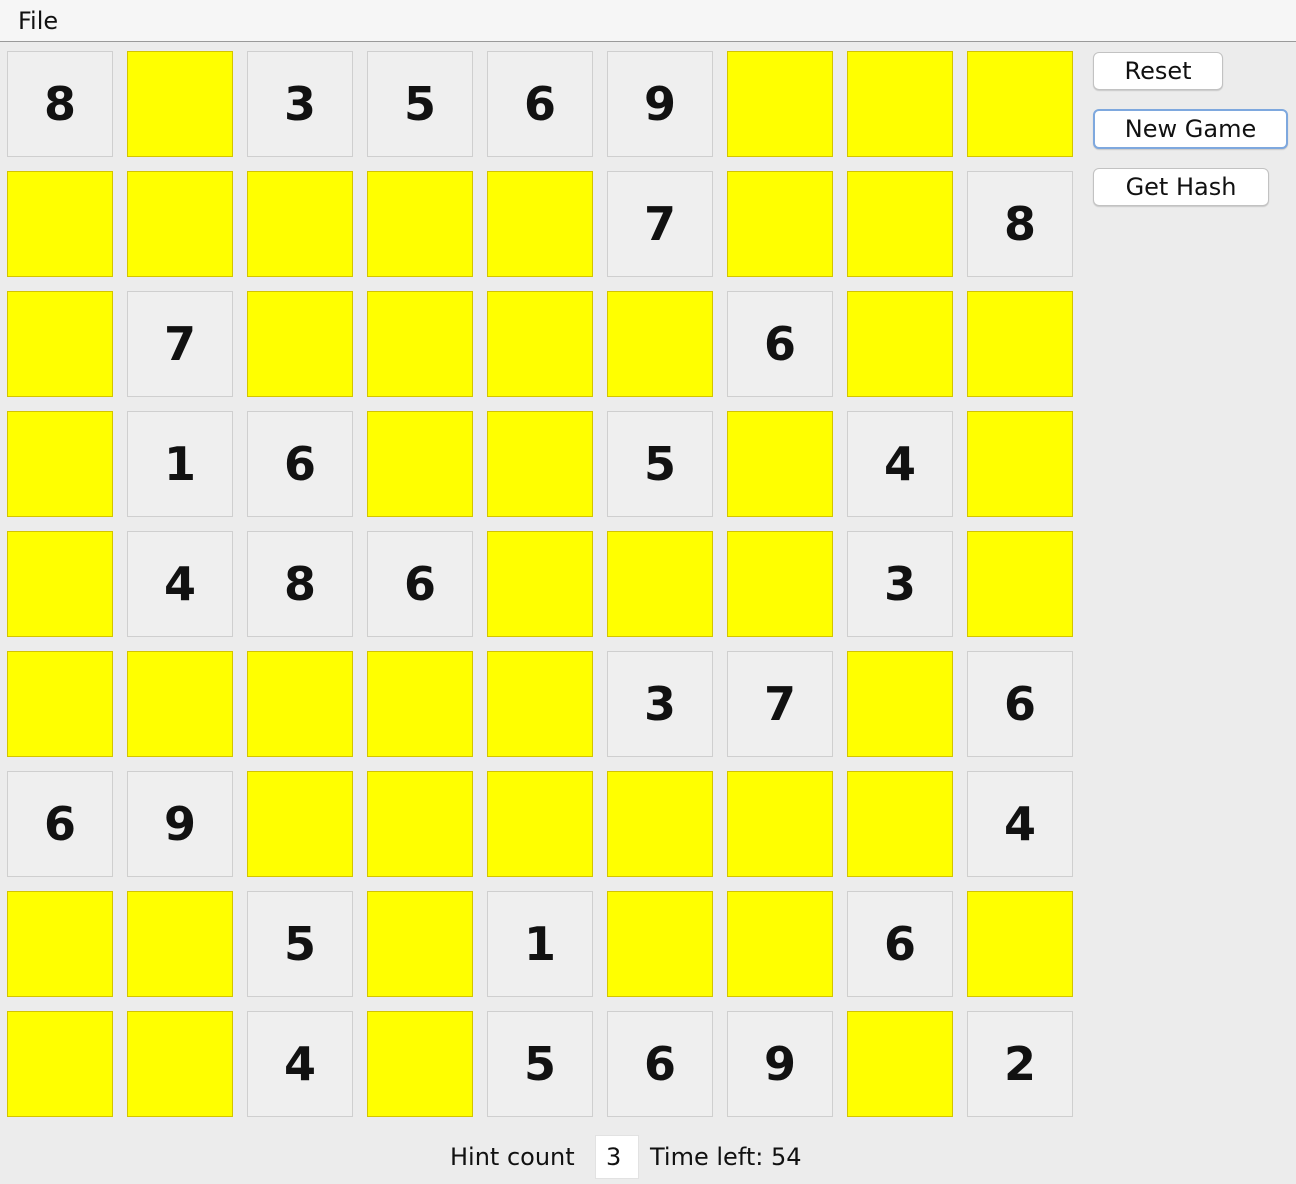 This screenshot has height=1184, width=1296. What do you see at coordinates (1181, 187) in the screenshot?
I see `get-hash-button: Get Hash` at bounding box center [1181, 187].